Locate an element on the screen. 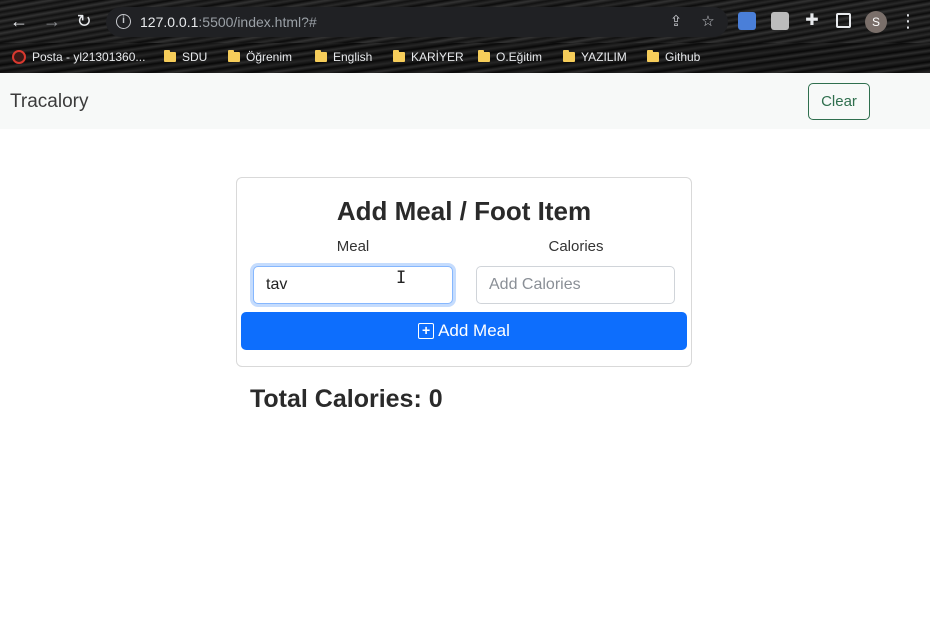 Image resolution: width=930 pixels, height=621 pixels. text-cursor-icon: I is located at coordinates (401, 278).